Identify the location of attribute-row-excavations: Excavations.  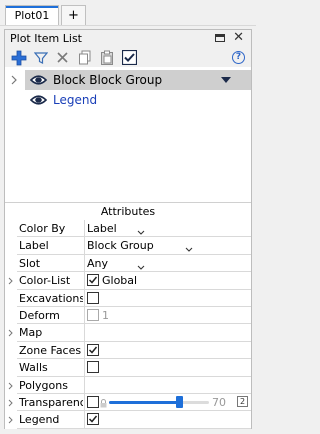
(134, 298).